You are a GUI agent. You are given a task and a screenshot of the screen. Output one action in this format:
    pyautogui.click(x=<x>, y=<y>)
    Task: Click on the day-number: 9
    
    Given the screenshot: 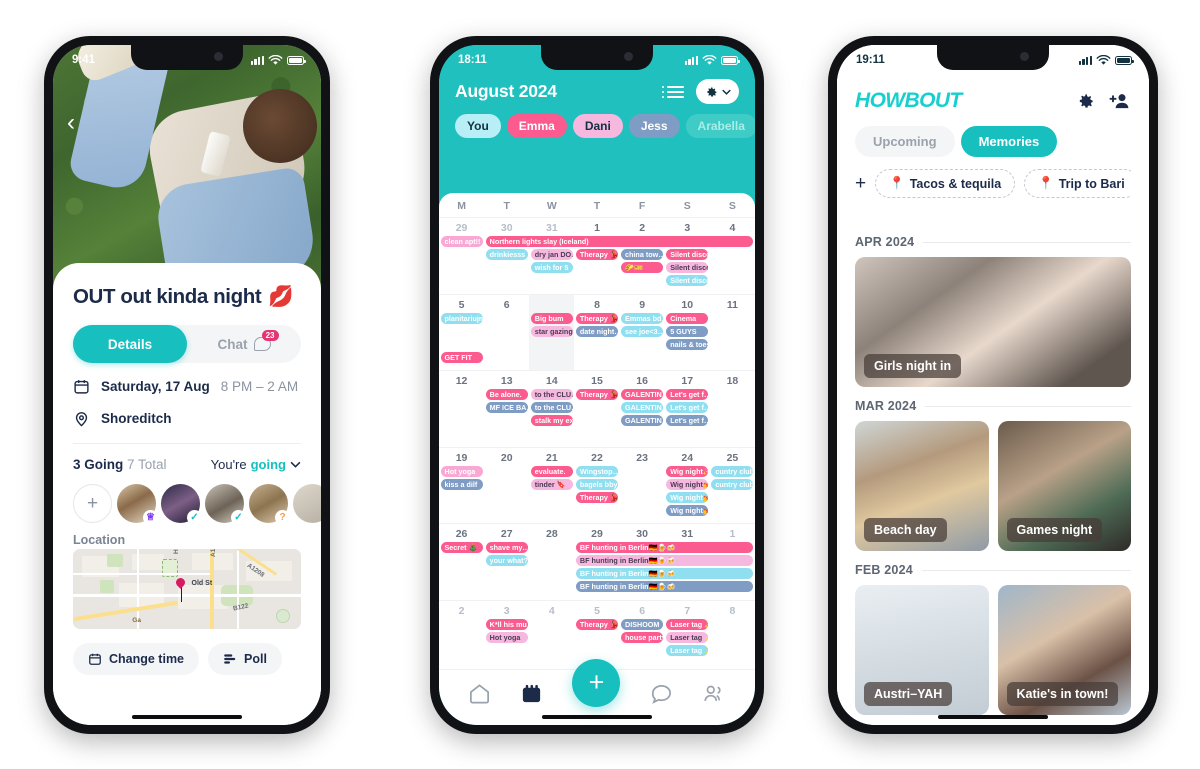 What is the action you would take?
    pyautogui.click(x=642, y=305)
    